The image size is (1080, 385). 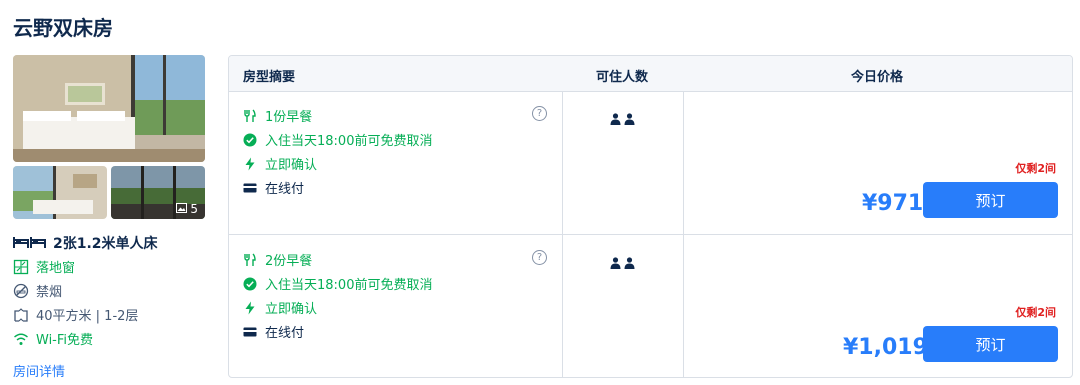 What do you see at coordinates (44, 266) in the screenshot?
I see `feature-window: 落地窗` at bounding box center [44, 266].